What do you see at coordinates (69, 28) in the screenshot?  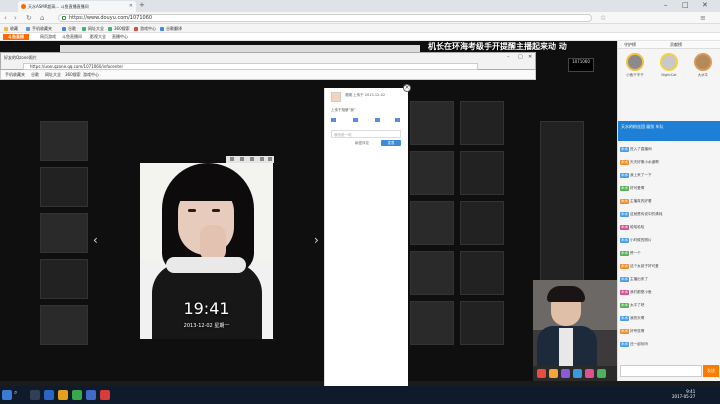 I see `bookmark-item: 谷歌` at bounding box center [69, 28].